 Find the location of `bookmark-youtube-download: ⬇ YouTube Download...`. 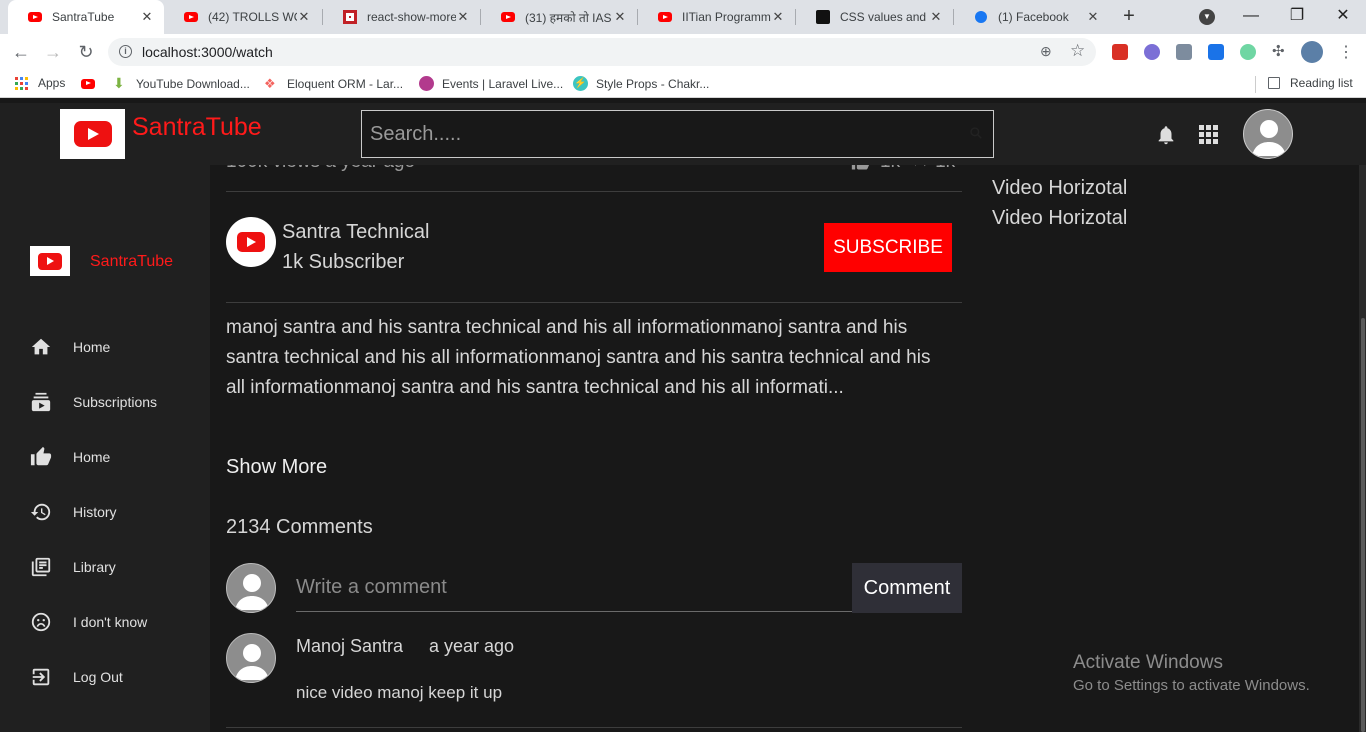

bookmark-youtube-download: ⬇ YouTube Download... is located at coordinates (181, 83).